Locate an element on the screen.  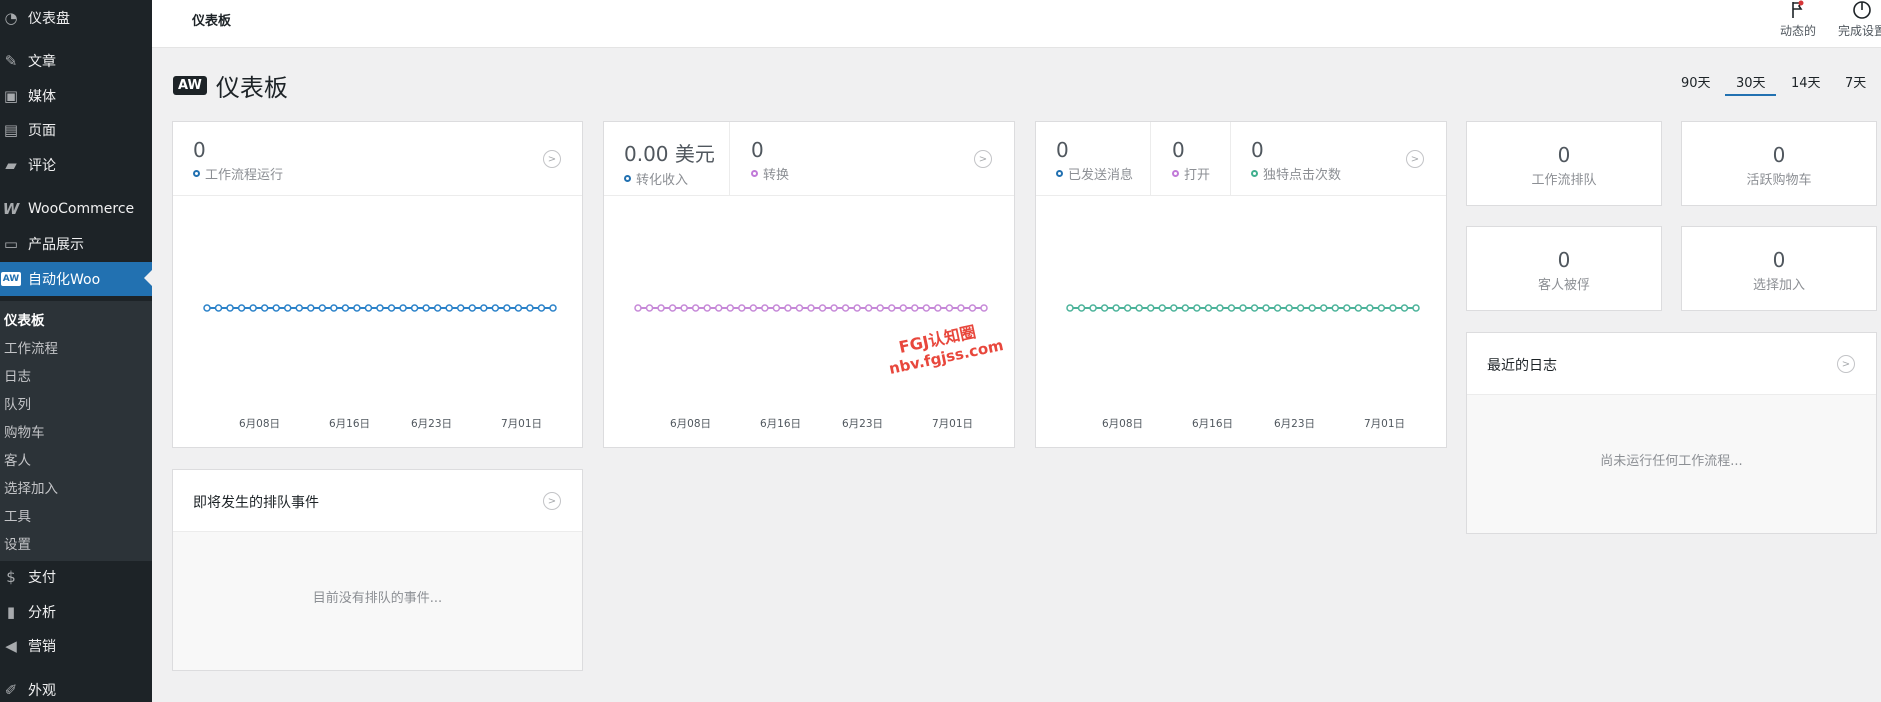
menu-item-analytics: ▮ 分析 is located at coordinates (76, 612).